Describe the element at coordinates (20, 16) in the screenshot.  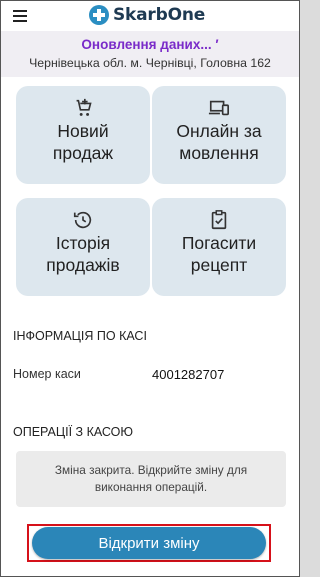
I see `hamburger-menu-icon` at that location.